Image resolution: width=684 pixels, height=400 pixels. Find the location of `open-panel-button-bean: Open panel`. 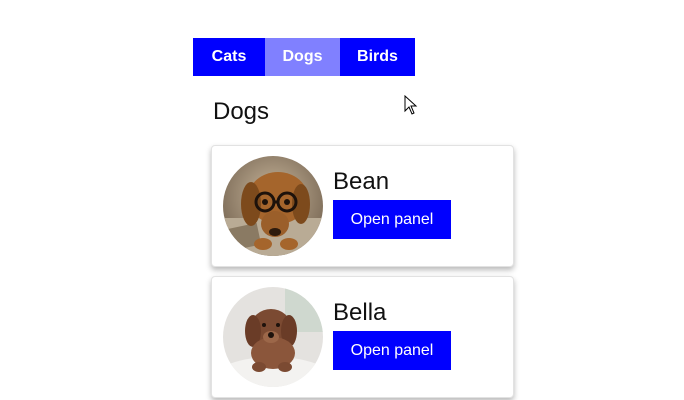

open-panel-button-bean: Open panel is located at coordinates (392, 219).